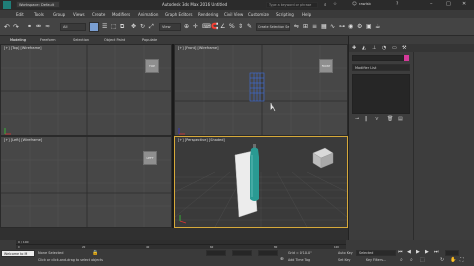  What do you see at coordinates (462, 260) in the screenshot?
I see `maximize-viewport-icon: ⛶` at bounding box center [462, 260].